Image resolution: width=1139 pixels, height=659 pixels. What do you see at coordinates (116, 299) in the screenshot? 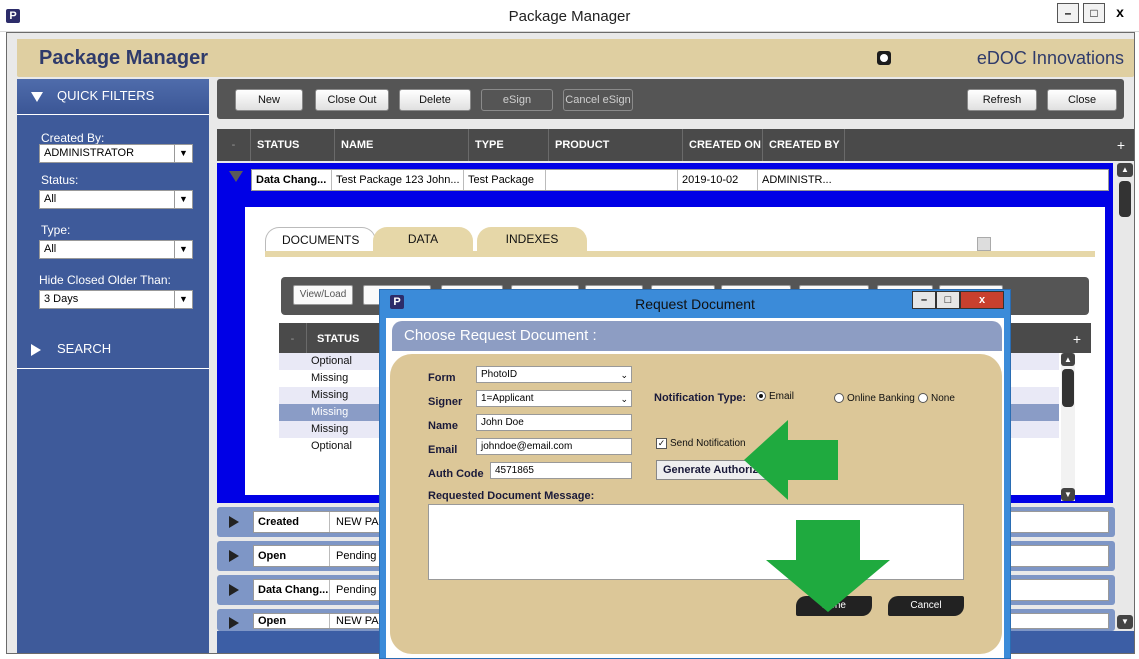
I see `hide-closed-select: 3 Days ▼` at bounding box center [116, 299].